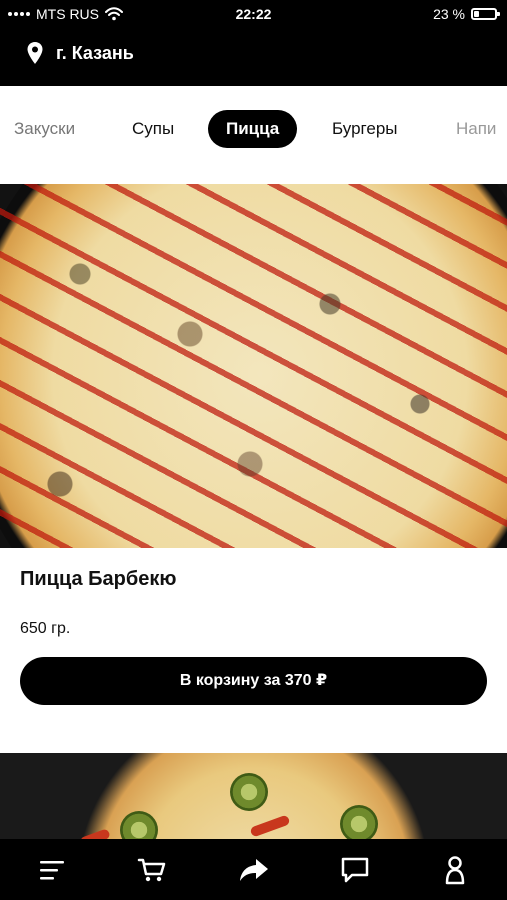 This screenshot has height=900, width=507. I want to click on city-label: г. Казань, so click(95, 52).